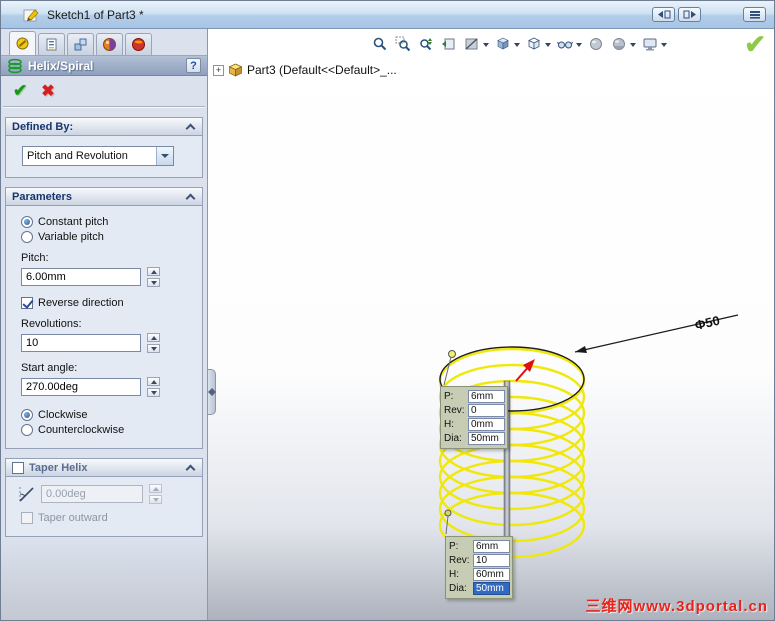  Describe the element at coordinates (475, 44) in the screenshot. I see `section-view-button` at that location.